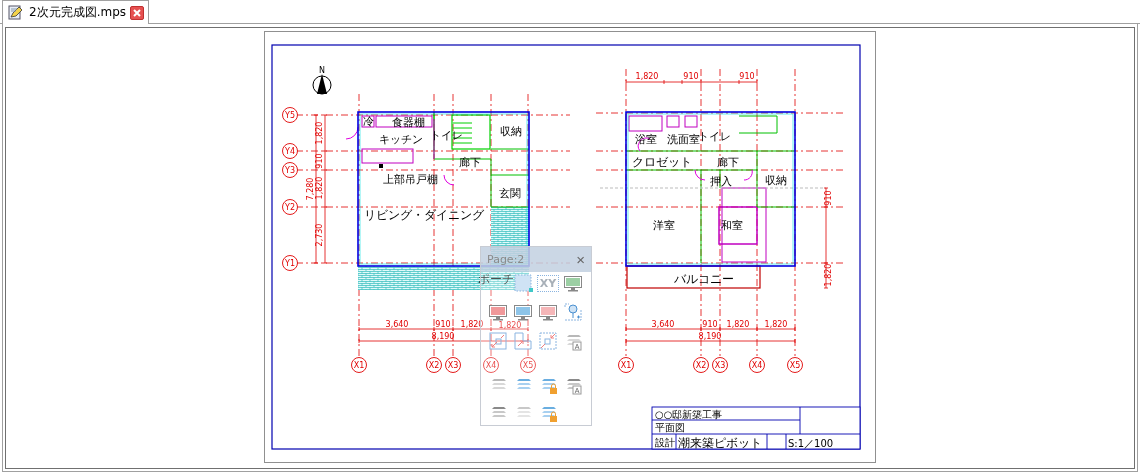 Image resolution: width=1140 pixels, height=474 pixels. I want to click on room-label: 冷, so click(368, 121).